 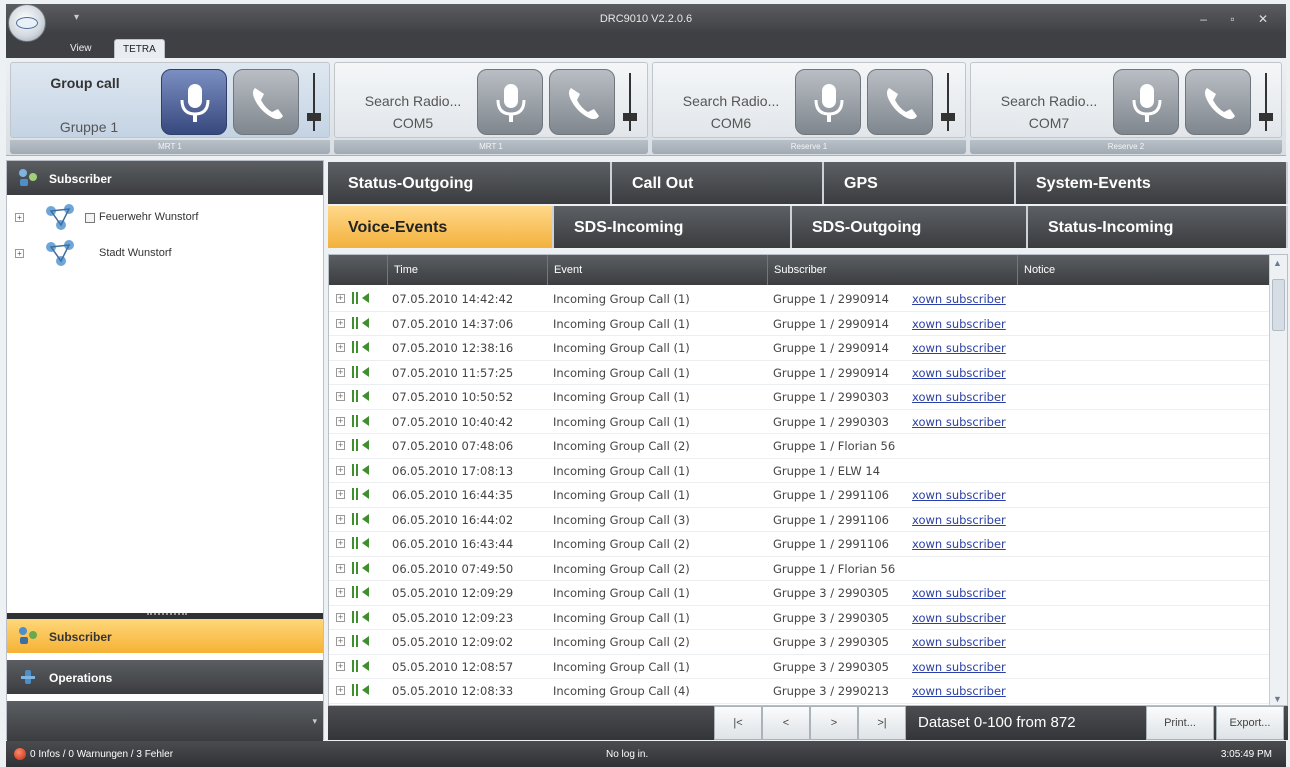 What do you see at coordinates (1278, 305) in the screenshot?
I see `scrollbar-thumb` at bounding box center [1278, 305].